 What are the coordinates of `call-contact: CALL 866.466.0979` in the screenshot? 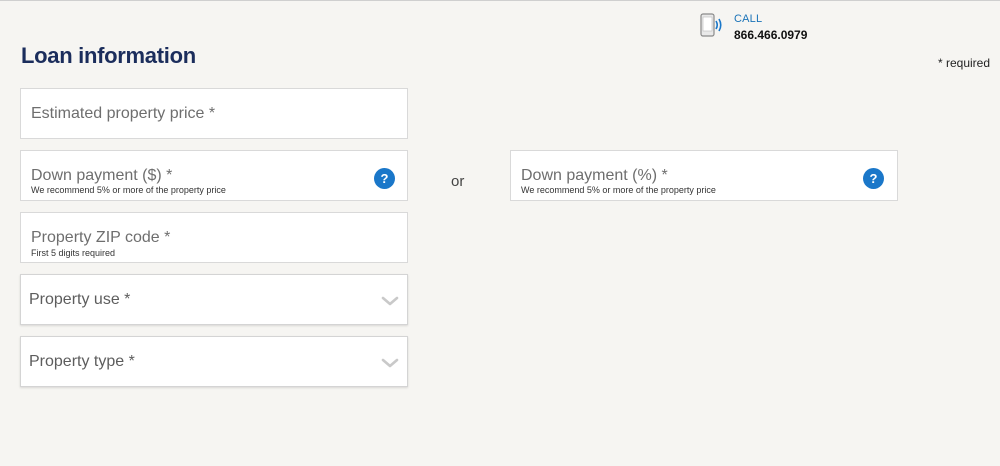 It's located at (765, 27).